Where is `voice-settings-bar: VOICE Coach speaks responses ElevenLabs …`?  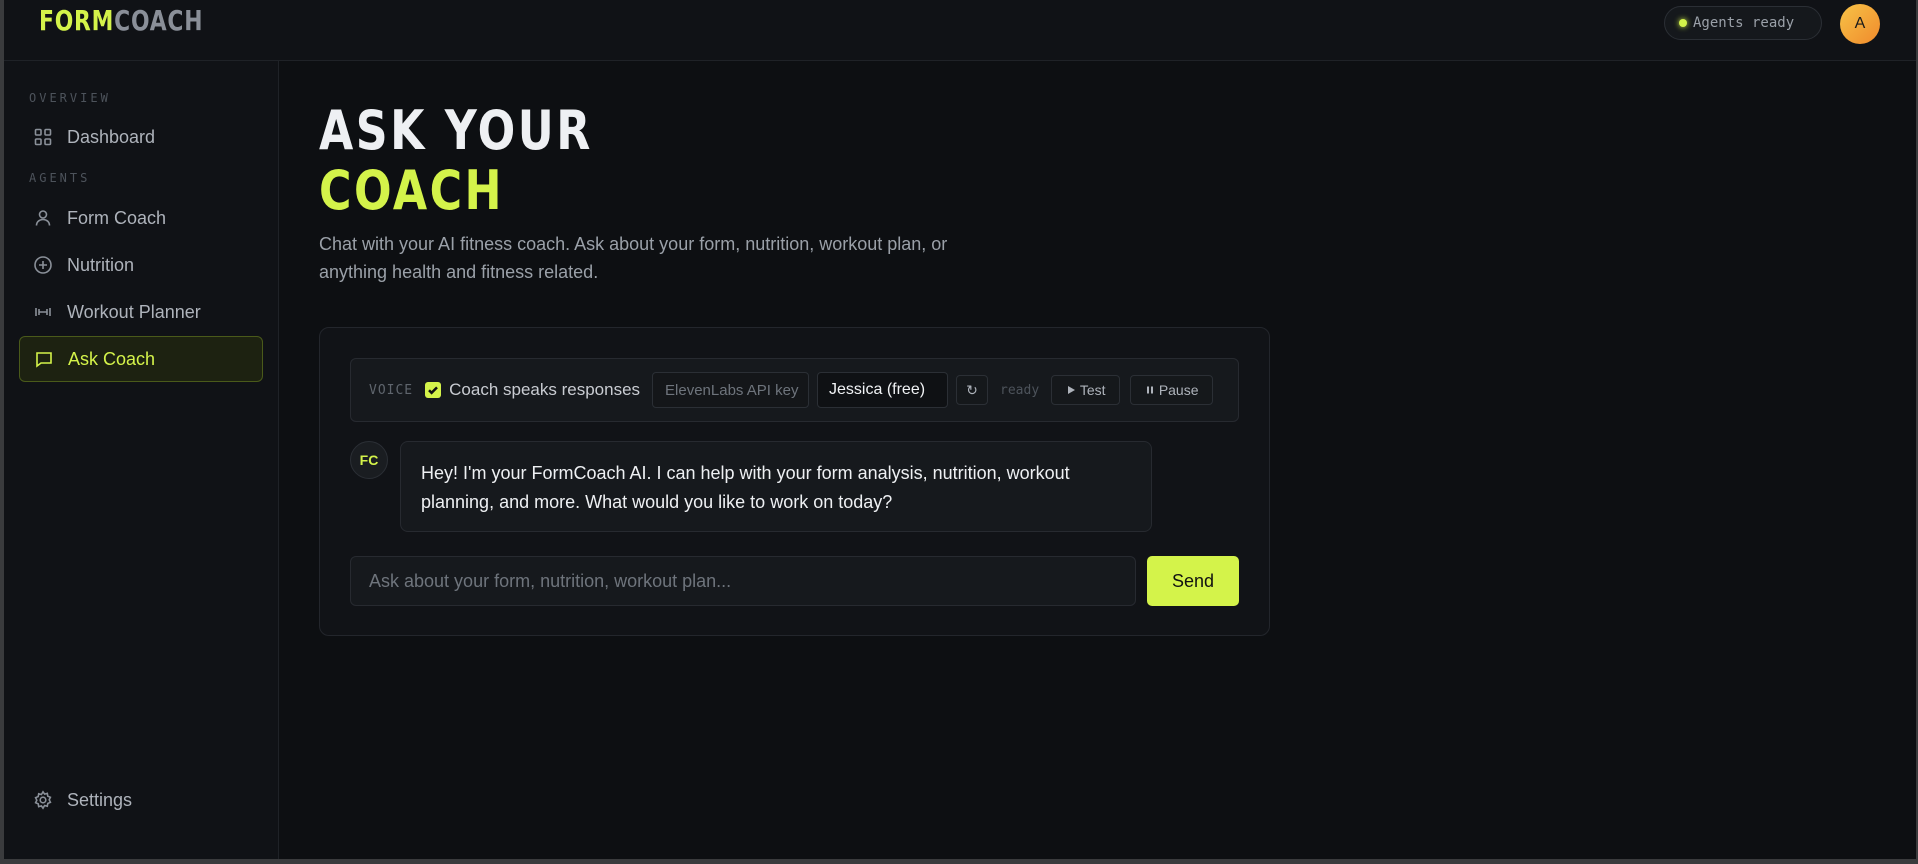 voice-settings-bar: VOICE Coach speaks responses ElevenLabs … is located at coordinates (794, 390).